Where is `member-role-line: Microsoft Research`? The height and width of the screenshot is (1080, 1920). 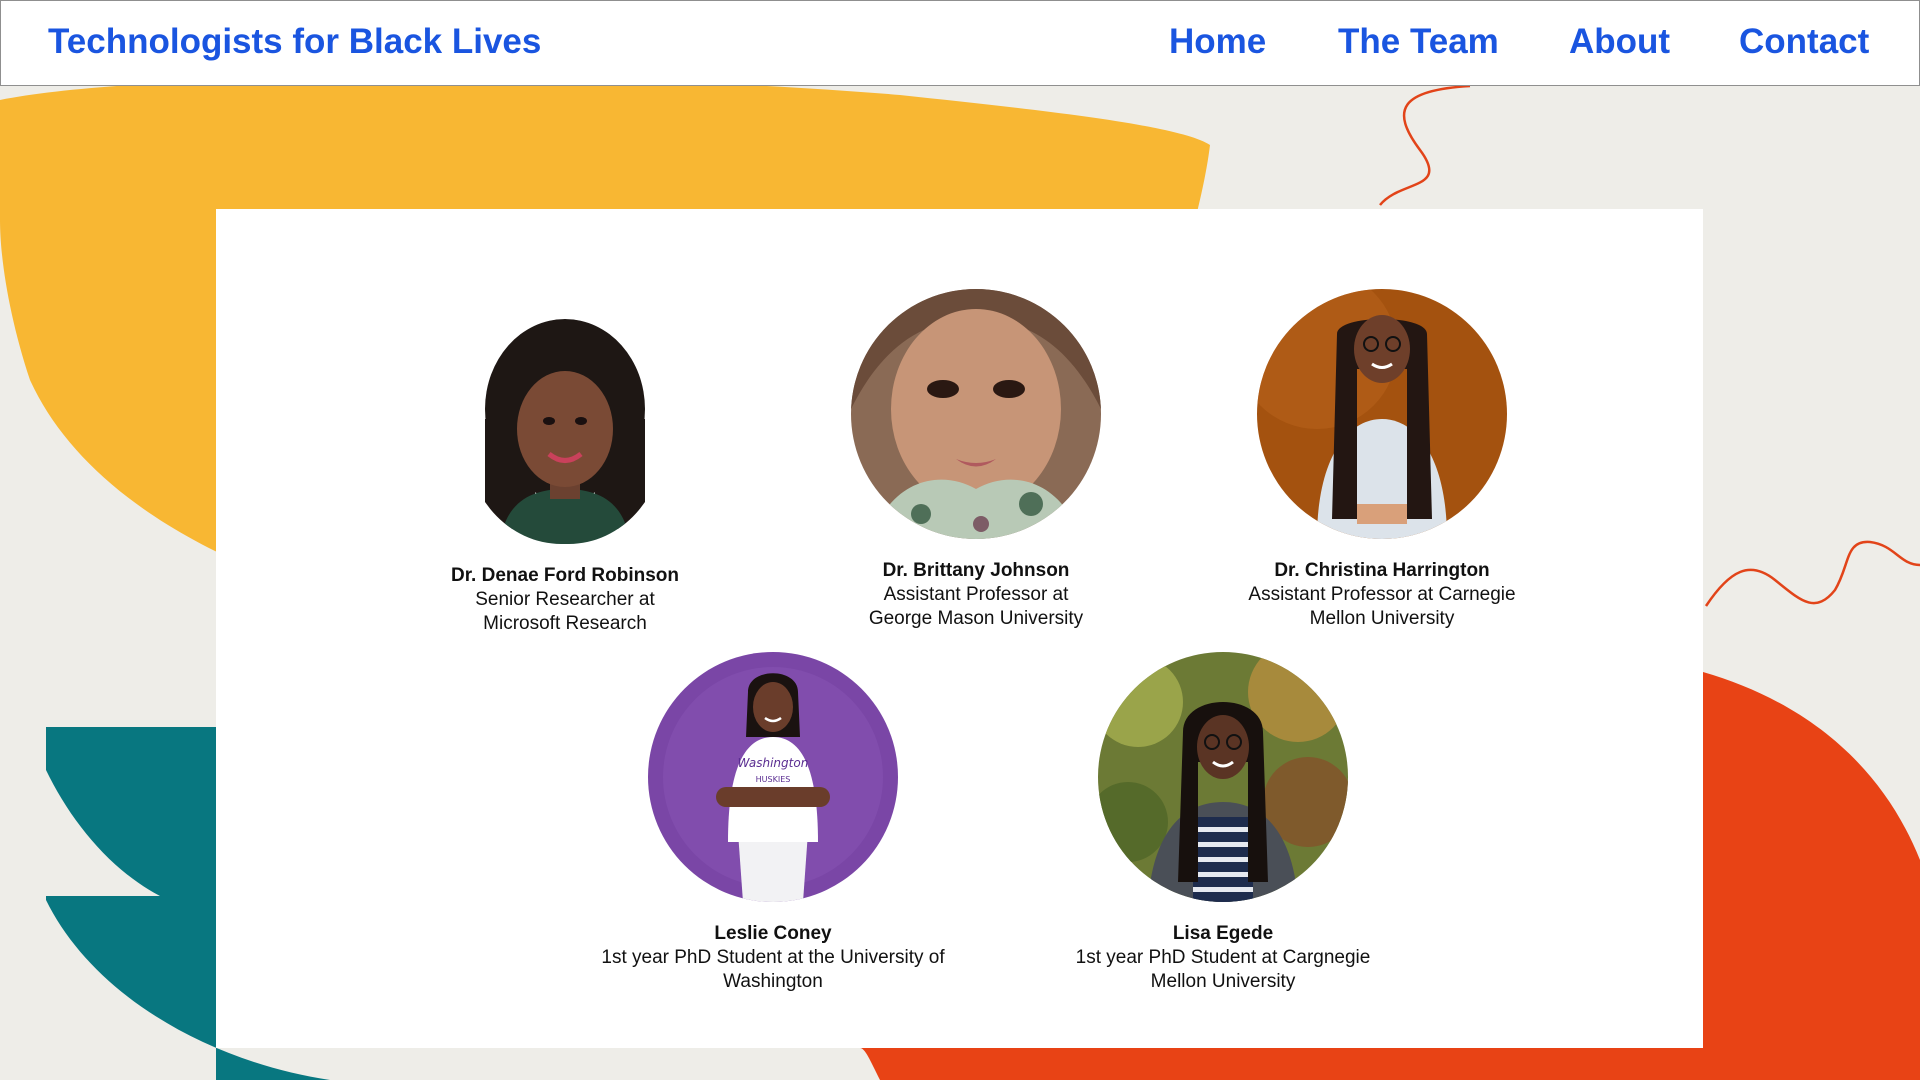 member-role-line: Microsoft Research is located at coordinates (565, 623).